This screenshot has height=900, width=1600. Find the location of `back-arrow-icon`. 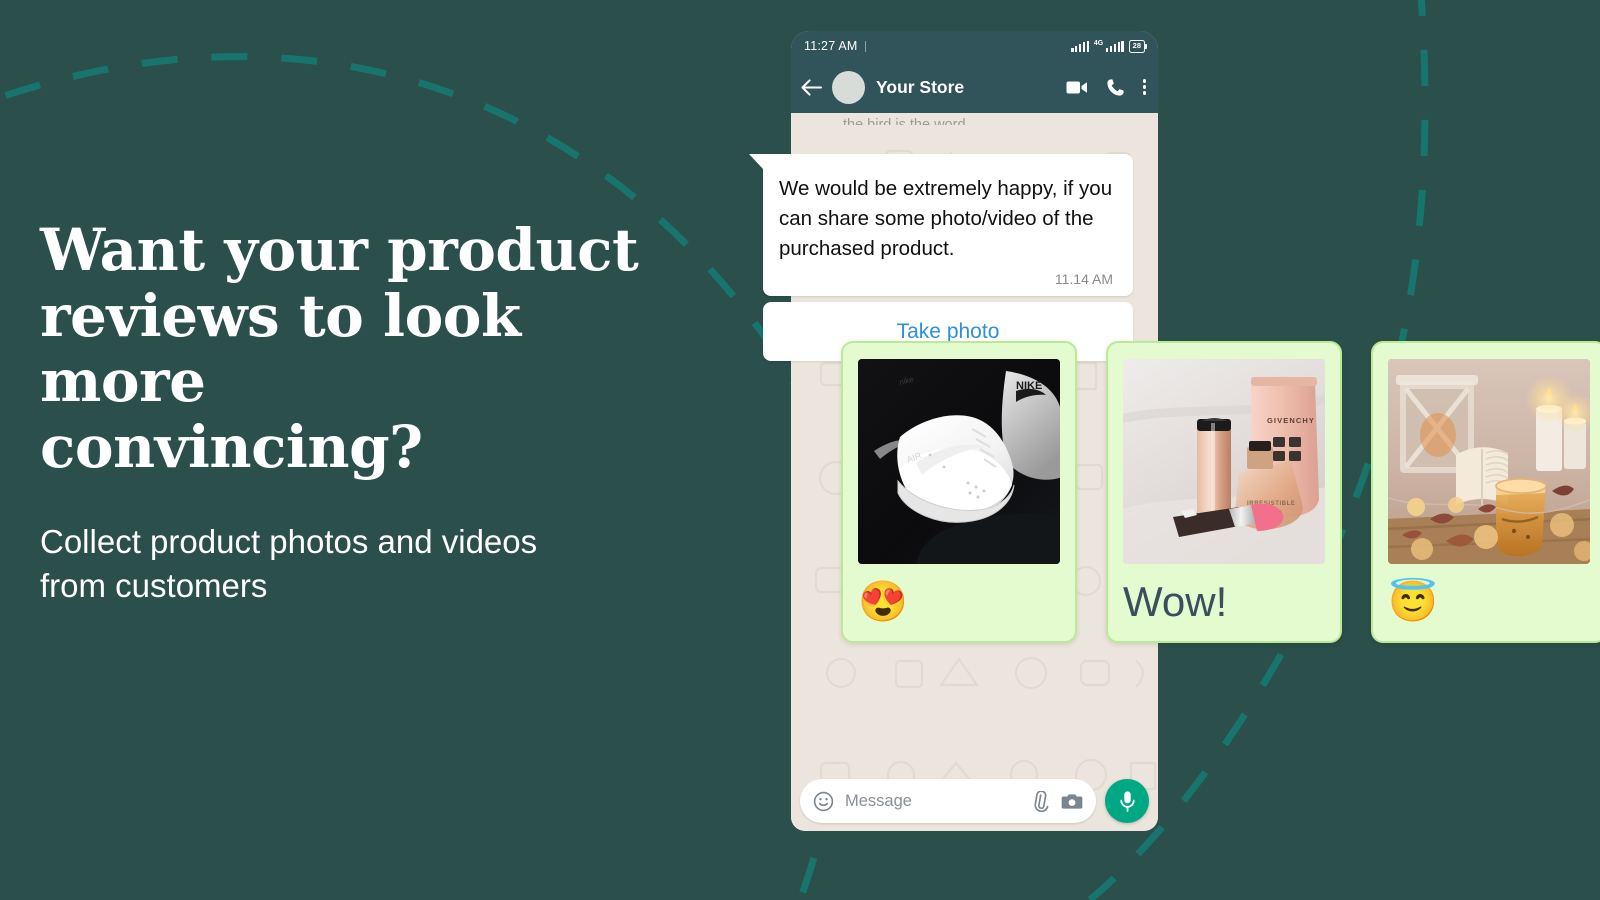

back-arrow-icon is located at coordinates (811, 87).